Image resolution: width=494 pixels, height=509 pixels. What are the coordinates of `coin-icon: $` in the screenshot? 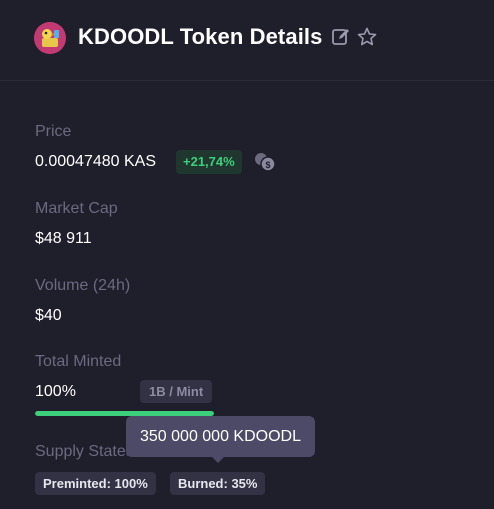 It's located at (265, 162).